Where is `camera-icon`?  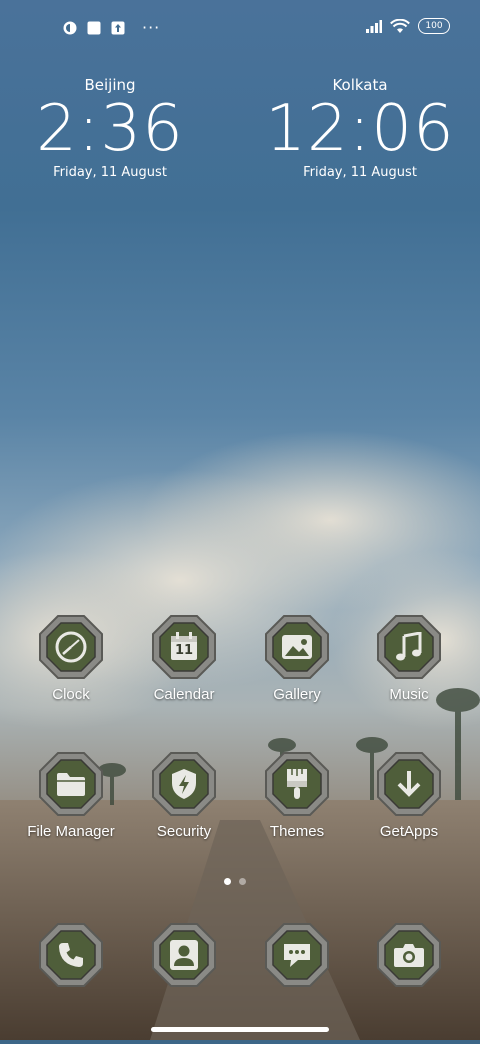
camera-icon is located at coordinates (409, 955).